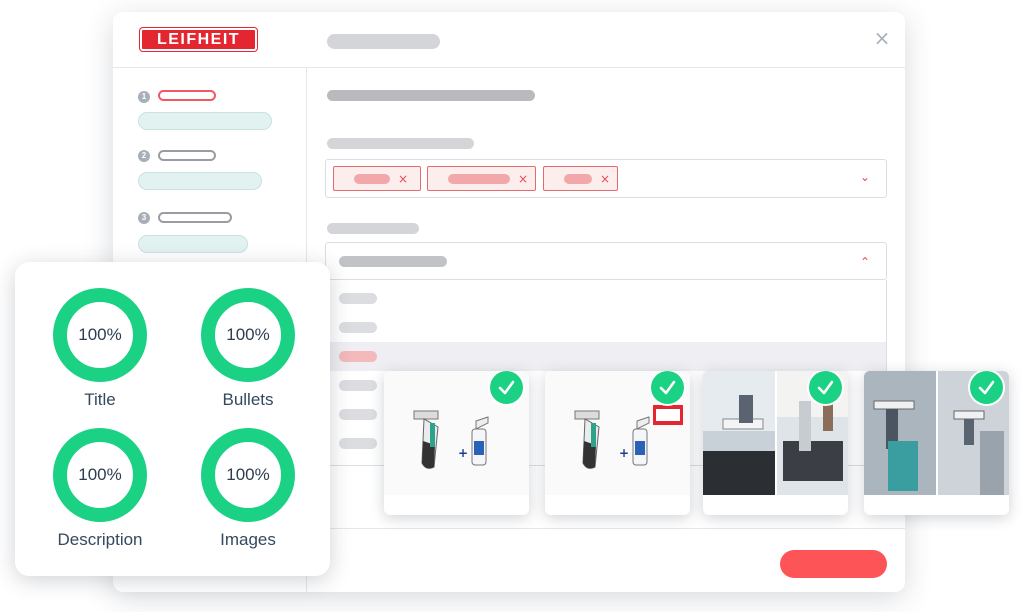 The image size is (1024, 612). What do you see at coordinates (248, 539) in the screenshot?
I see `score-label: Images` at bounding box center [248, 539].